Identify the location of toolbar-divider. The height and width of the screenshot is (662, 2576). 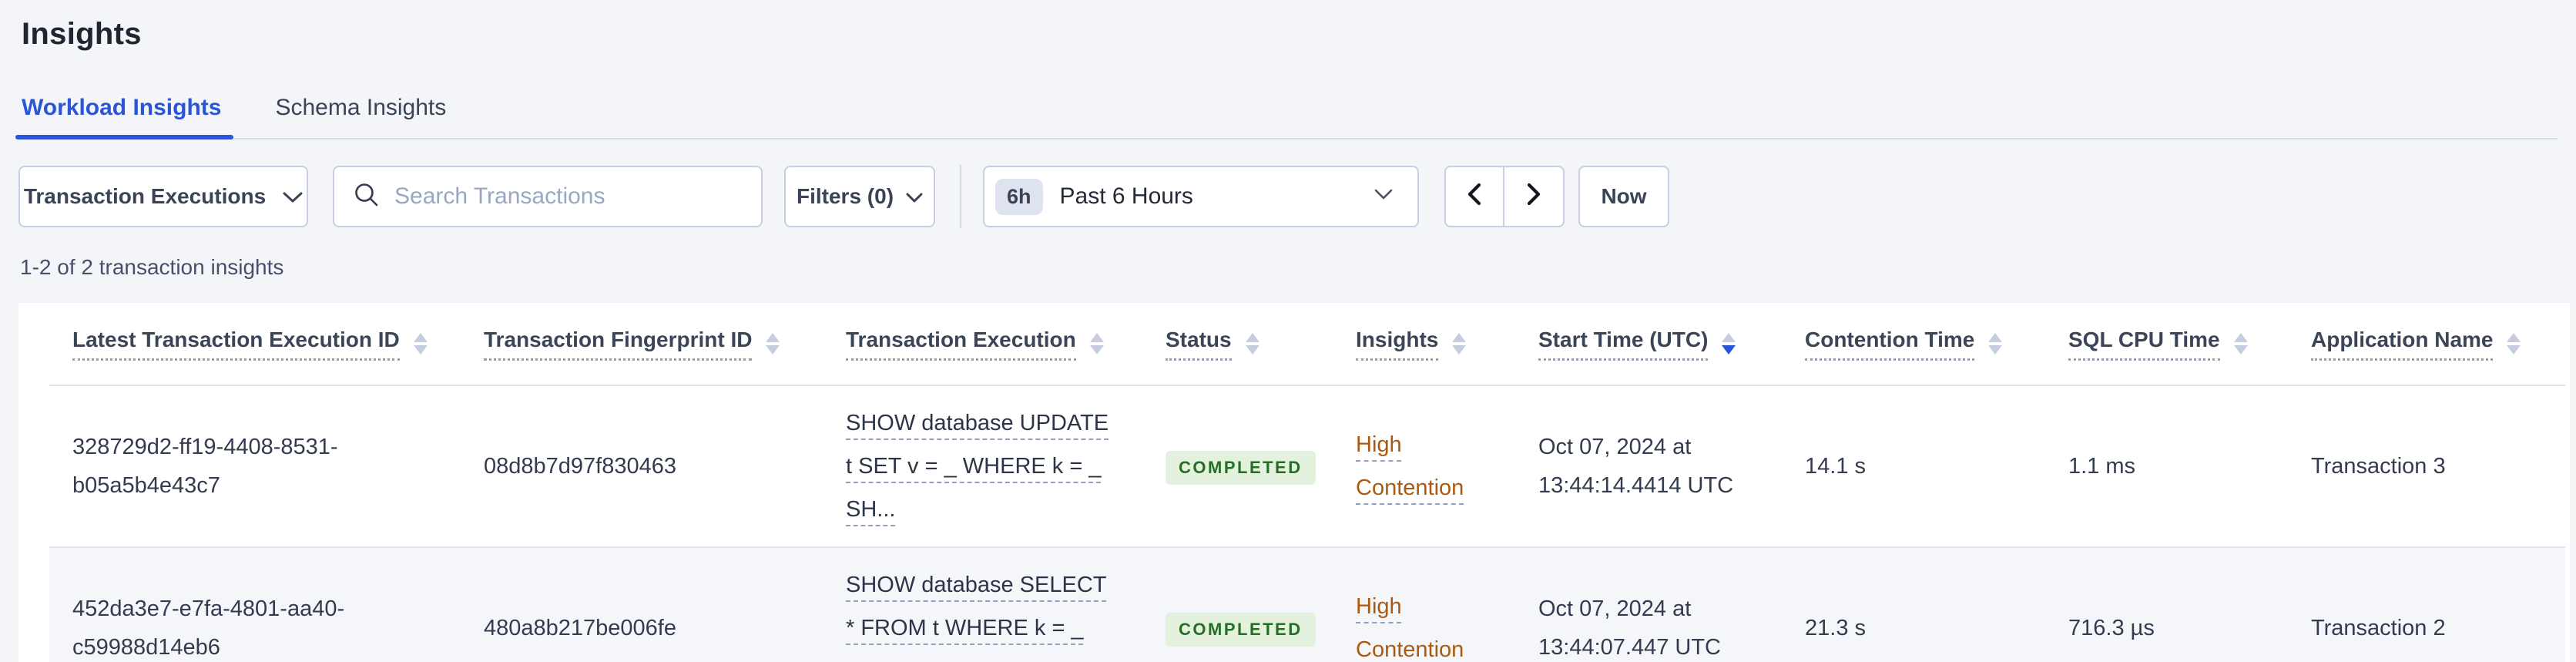
(960, 196).